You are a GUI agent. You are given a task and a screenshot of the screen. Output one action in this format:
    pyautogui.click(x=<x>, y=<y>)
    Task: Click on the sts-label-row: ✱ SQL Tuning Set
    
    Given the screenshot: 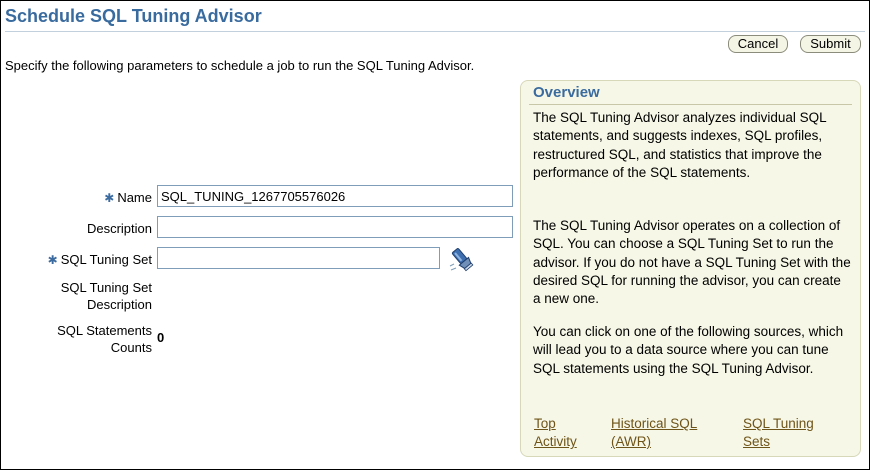 What is the action you would take?
    pyautogui.click(x=100, y=260)
    